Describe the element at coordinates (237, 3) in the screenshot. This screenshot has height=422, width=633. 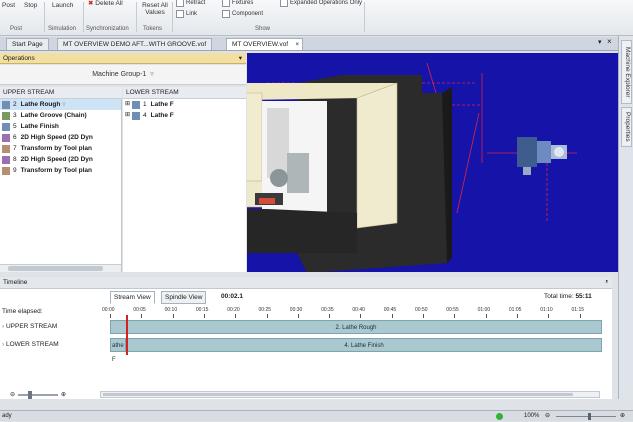
I see `fixtures-checkbox: Fixtures` at that location.